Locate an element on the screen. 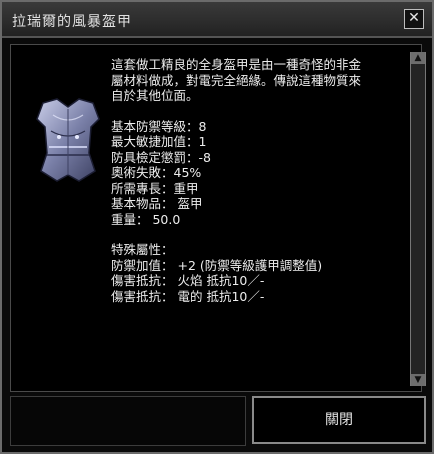  stat-required-feat: 所需專長：重甲 is located at coordinates (155, 188).